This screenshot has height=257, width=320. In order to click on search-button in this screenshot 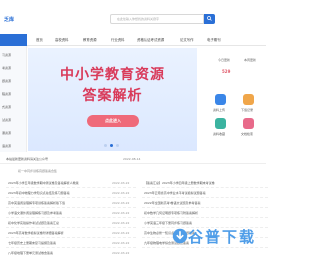, I will do `click(209, 19)`.